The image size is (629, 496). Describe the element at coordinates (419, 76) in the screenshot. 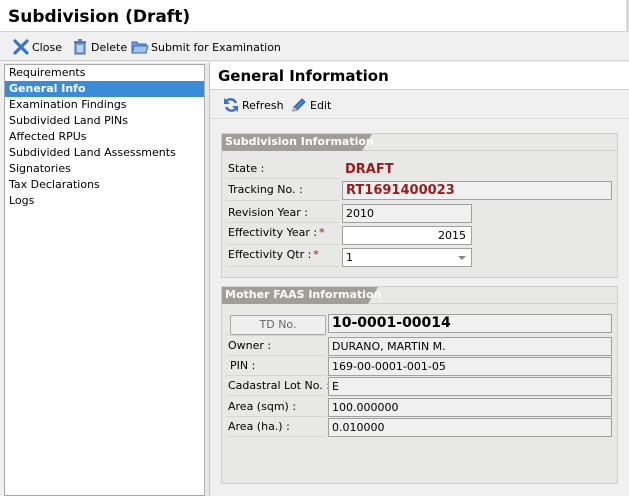

I see `main-header: General Information` at that location.